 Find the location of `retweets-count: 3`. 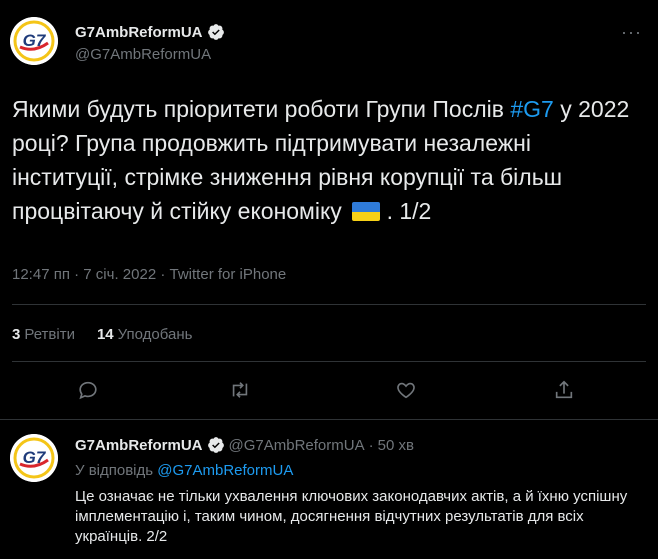

retweets-count: 3 is located at coordinates (16, 334).